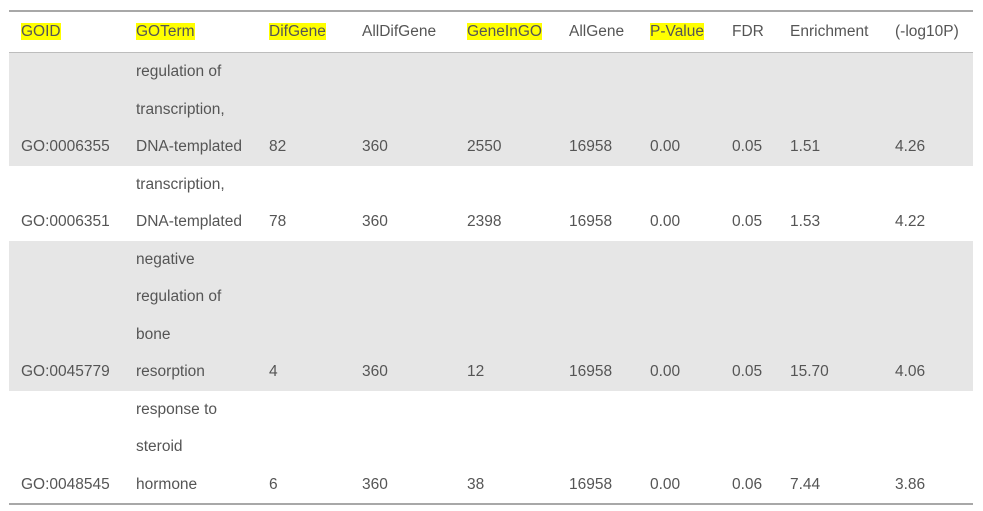  I want to click on column-header-fdr: FDR, so click(749, 32).